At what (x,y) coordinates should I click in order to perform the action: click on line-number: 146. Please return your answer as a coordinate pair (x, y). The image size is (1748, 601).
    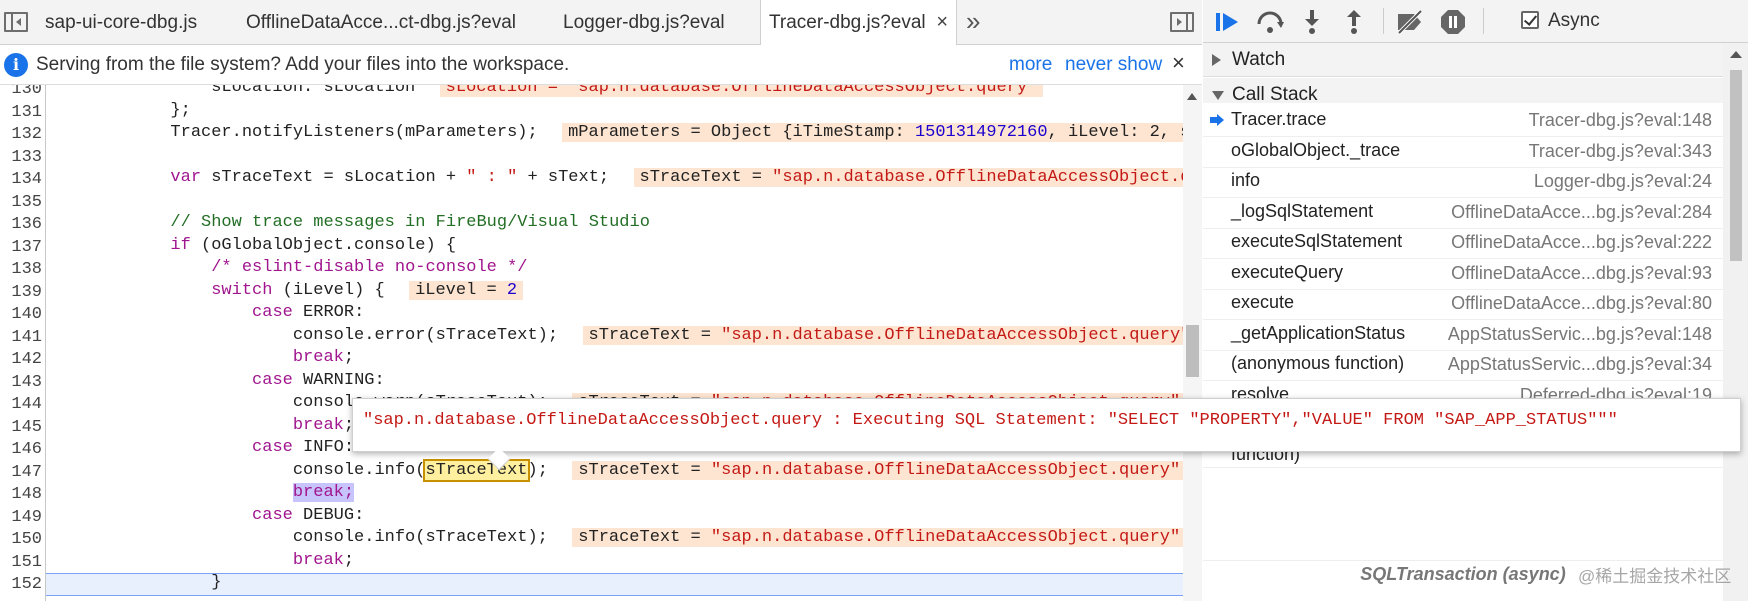
    Looking at the image, I should click on (21, 449).